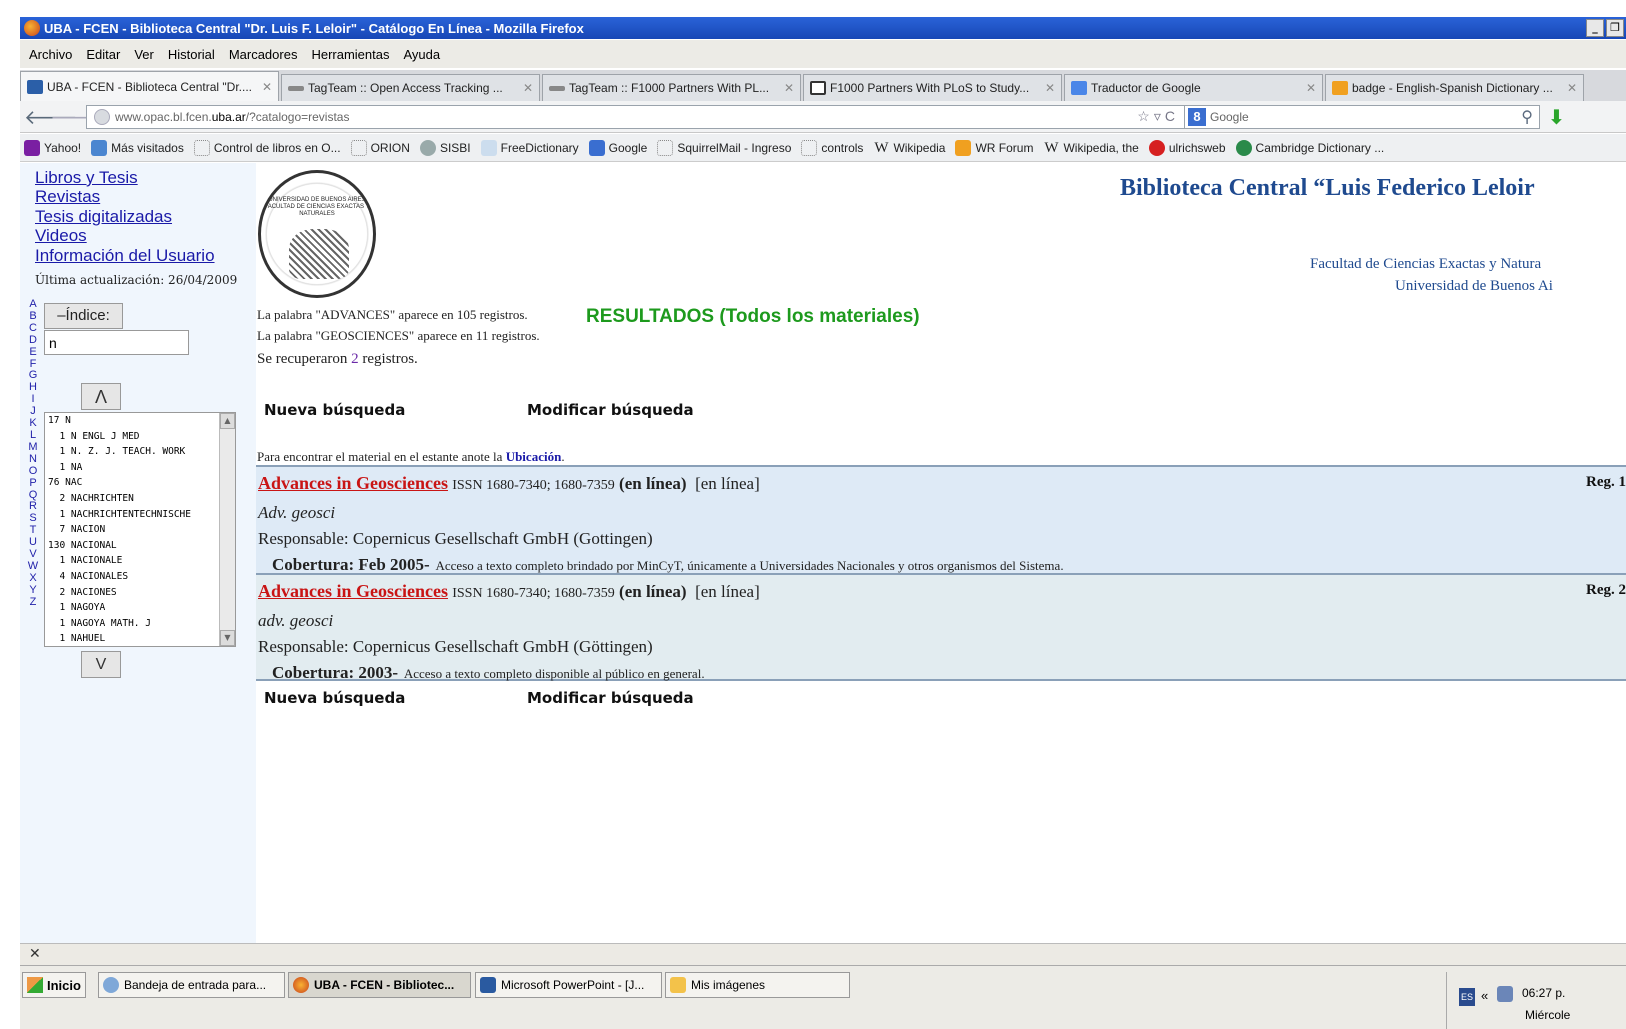 This screenshot has height=1029, width=1626. What do you see at coordinates (334, 410) in the screenshot?
I see `nueva-busqueda-button-top: Nueva búsqueda` at bounding box center [334, 410].